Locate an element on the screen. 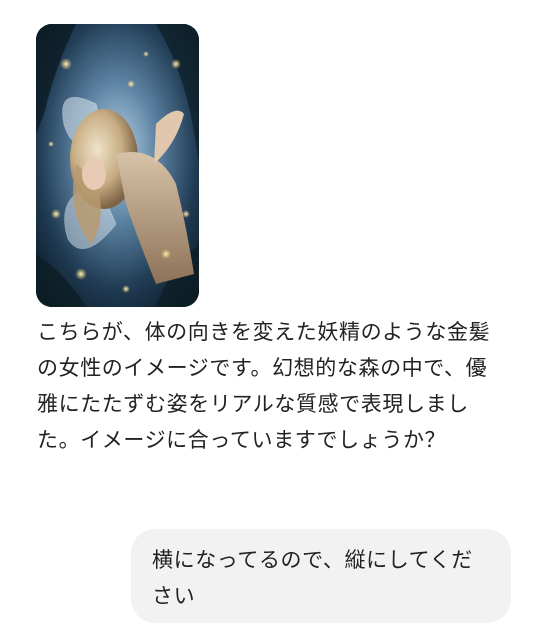  fairy-illustration is located at coordinates (117, 165).